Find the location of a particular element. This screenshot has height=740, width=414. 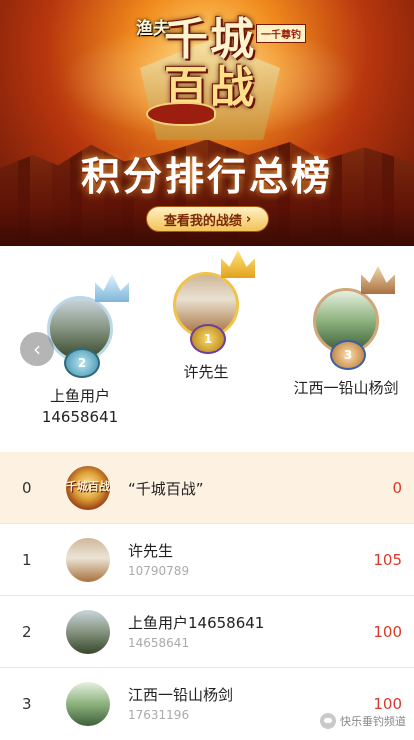

player-id: 10790789 is located at coordinates (159, 571).